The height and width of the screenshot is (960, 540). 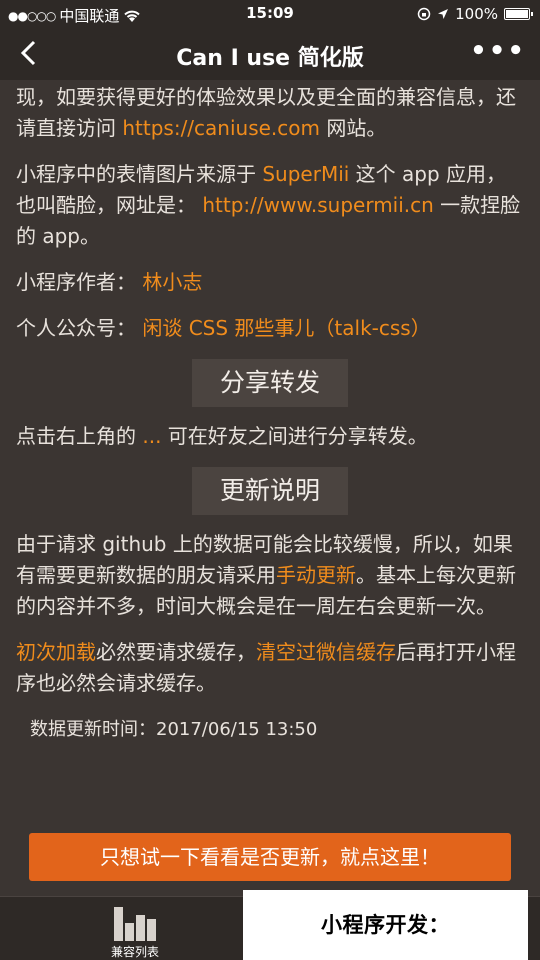 What do you see at coordinates (372, 328) in the screenshot?
I see `account-handle: （talk-css）` at bounding box center [372, 328].